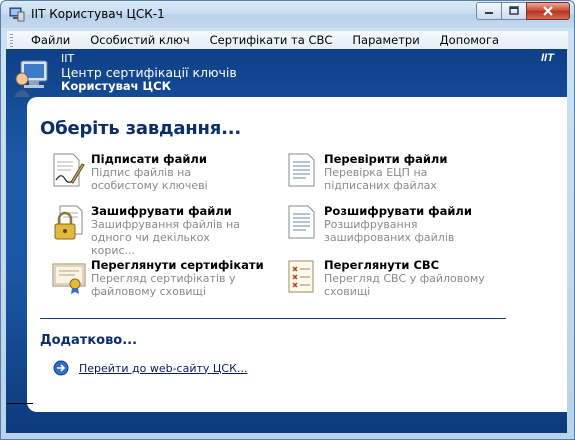 Image resolution: width=575 pixels, height=440 pixels. Describe the element at coordinates (398, 211) in the screenshot. I see `task-name: Розшифрувати файли` at that location.